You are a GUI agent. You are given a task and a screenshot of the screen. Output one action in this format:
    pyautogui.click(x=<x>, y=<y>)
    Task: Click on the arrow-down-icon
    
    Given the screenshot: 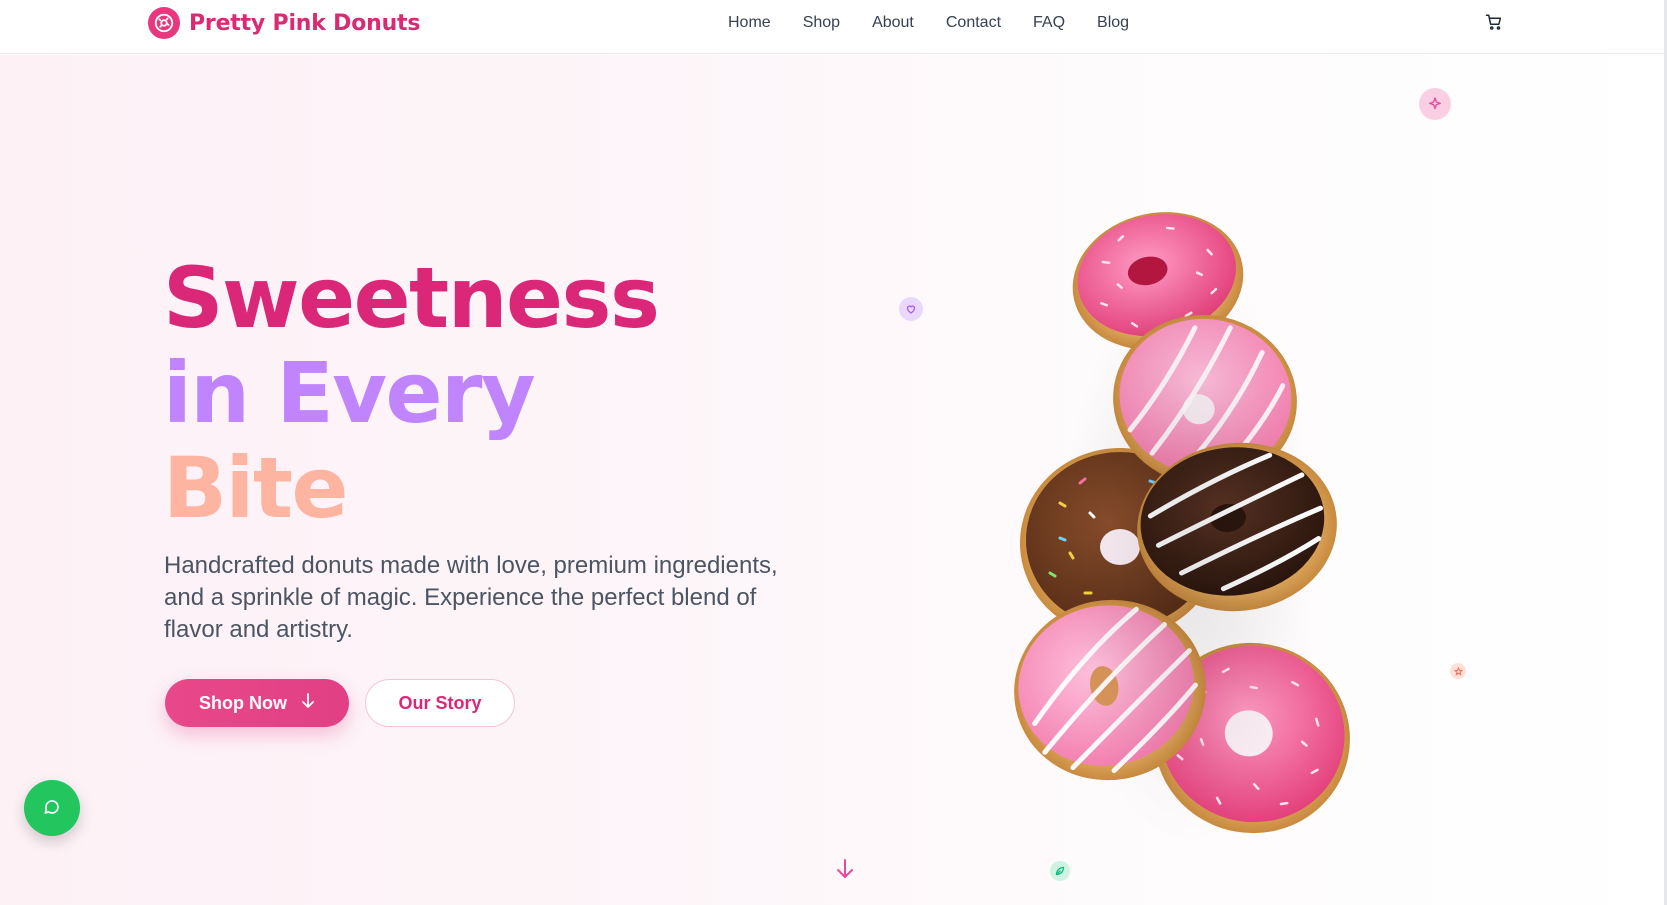 What is the action you would take?
    pyautogui.click(x=308, y=703)
    